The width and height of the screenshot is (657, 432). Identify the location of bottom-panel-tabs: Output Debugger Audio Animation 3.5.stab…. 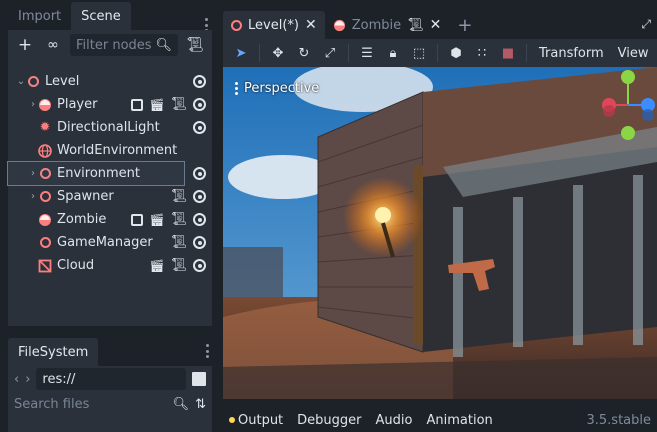
(440, 420).